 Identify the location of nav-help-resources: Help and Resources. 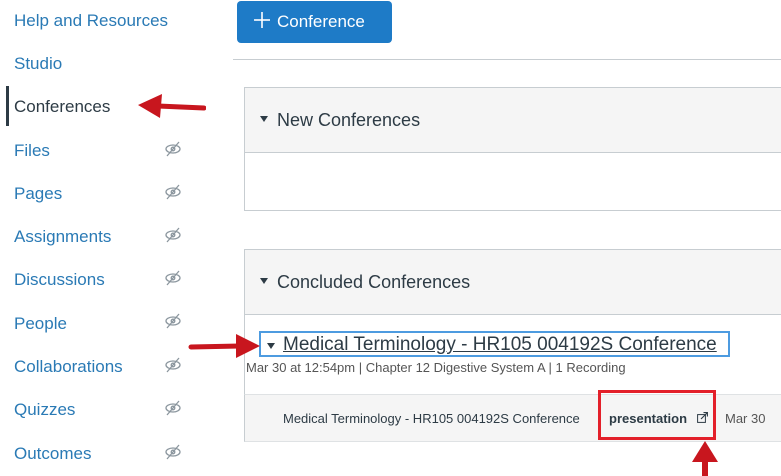
(114, 21).